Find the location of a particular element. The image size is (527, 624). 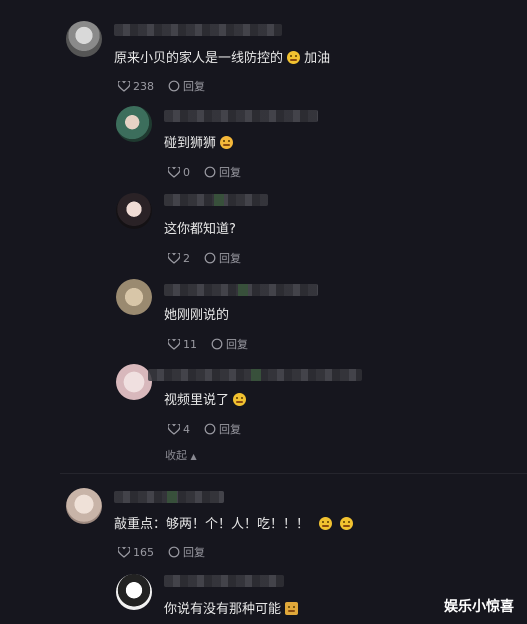

comment-suffix: 加油 is located at coordinates (317, 58).